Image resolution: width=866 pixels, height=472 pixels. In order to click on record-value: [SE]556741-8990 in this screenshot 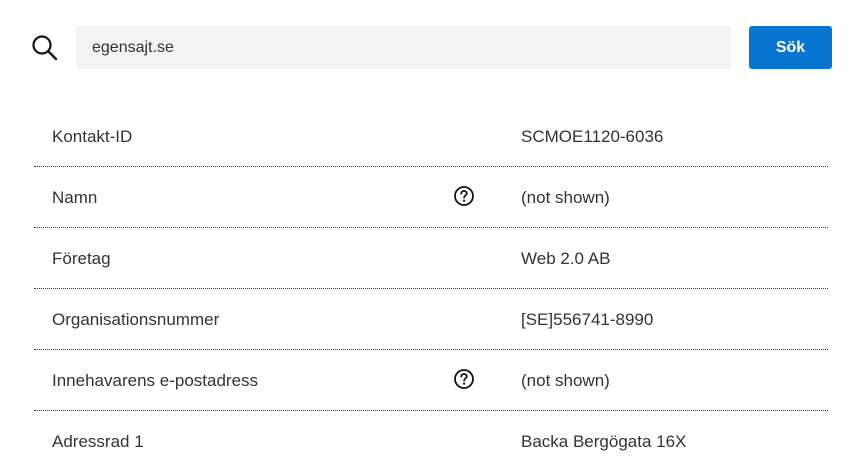, I will do `click(587, 319)`.